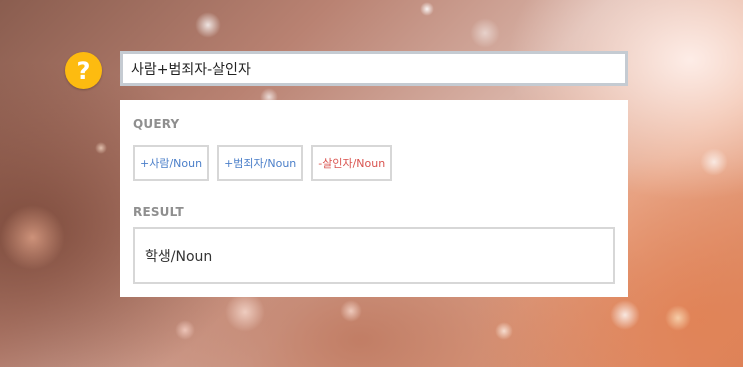 The image size is (743, 367). I want to click on query-heading: QUERY, so click(156, 124).